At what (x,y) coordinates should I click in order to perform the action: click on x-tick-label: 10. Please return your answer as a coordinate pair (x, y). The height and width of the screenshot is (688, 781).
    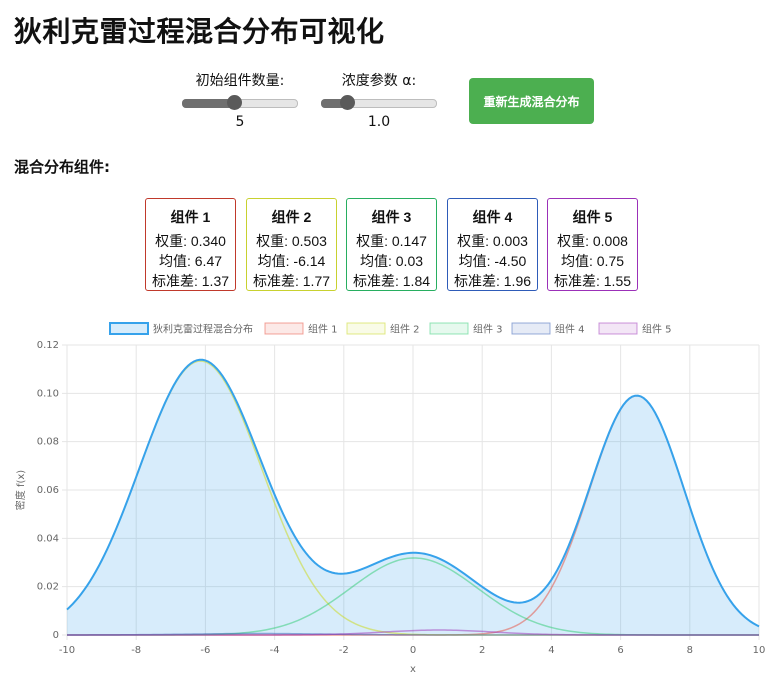
    Looking at the image, I should click on (759, 650).